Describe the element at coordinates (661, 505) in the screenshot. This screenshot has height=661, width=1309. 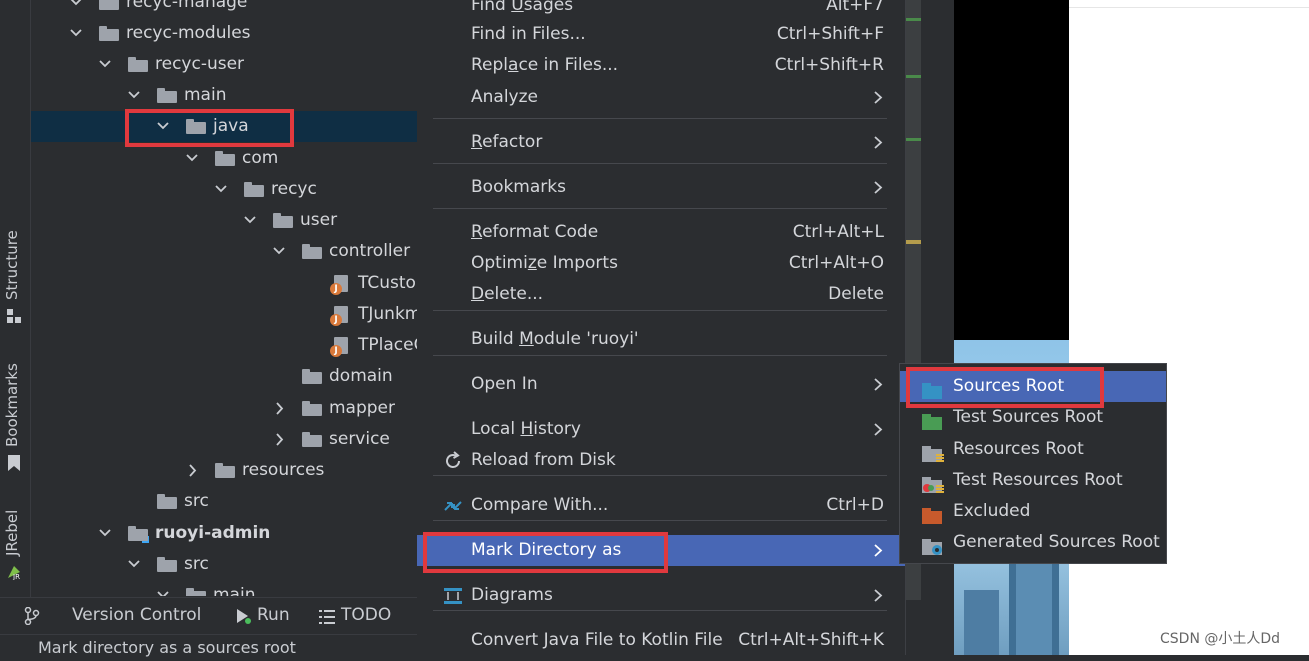
I see `menu-item-compare-with: Compare With... Ctrl+D` at that location.